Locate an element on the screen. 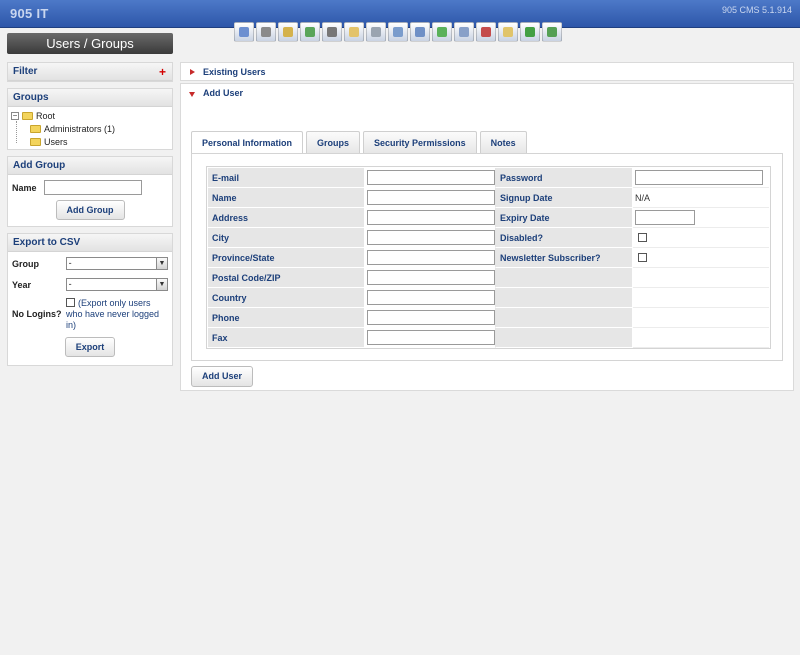  edit-icon is located at coordinates (288, 32).